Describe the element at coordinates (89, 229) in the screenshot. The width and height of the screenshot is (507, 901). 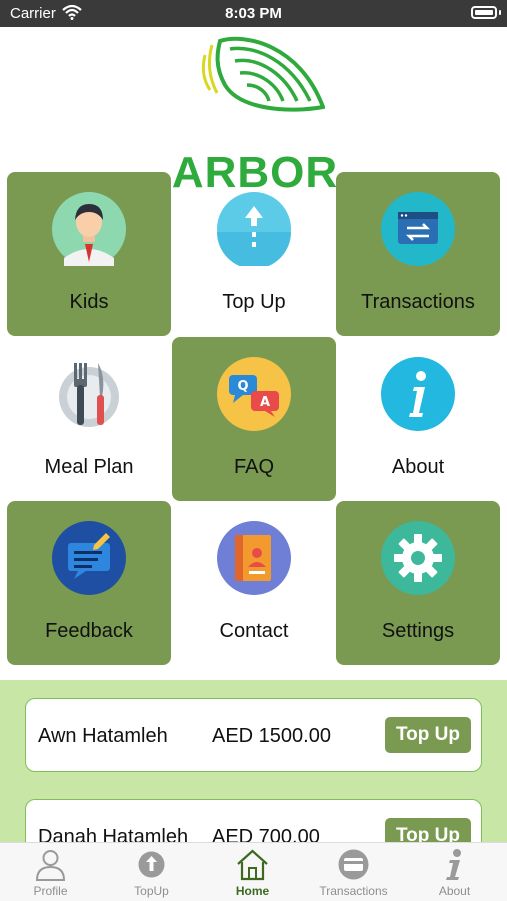
I see `kid-avatar-icon` at that location.